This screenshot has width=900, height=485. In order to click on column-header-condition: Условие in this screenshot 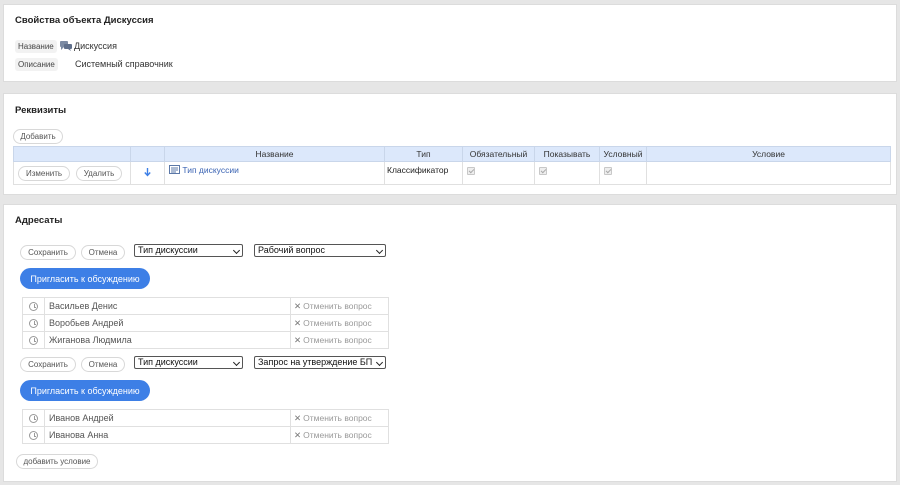, I will do `click(768, 154)`.